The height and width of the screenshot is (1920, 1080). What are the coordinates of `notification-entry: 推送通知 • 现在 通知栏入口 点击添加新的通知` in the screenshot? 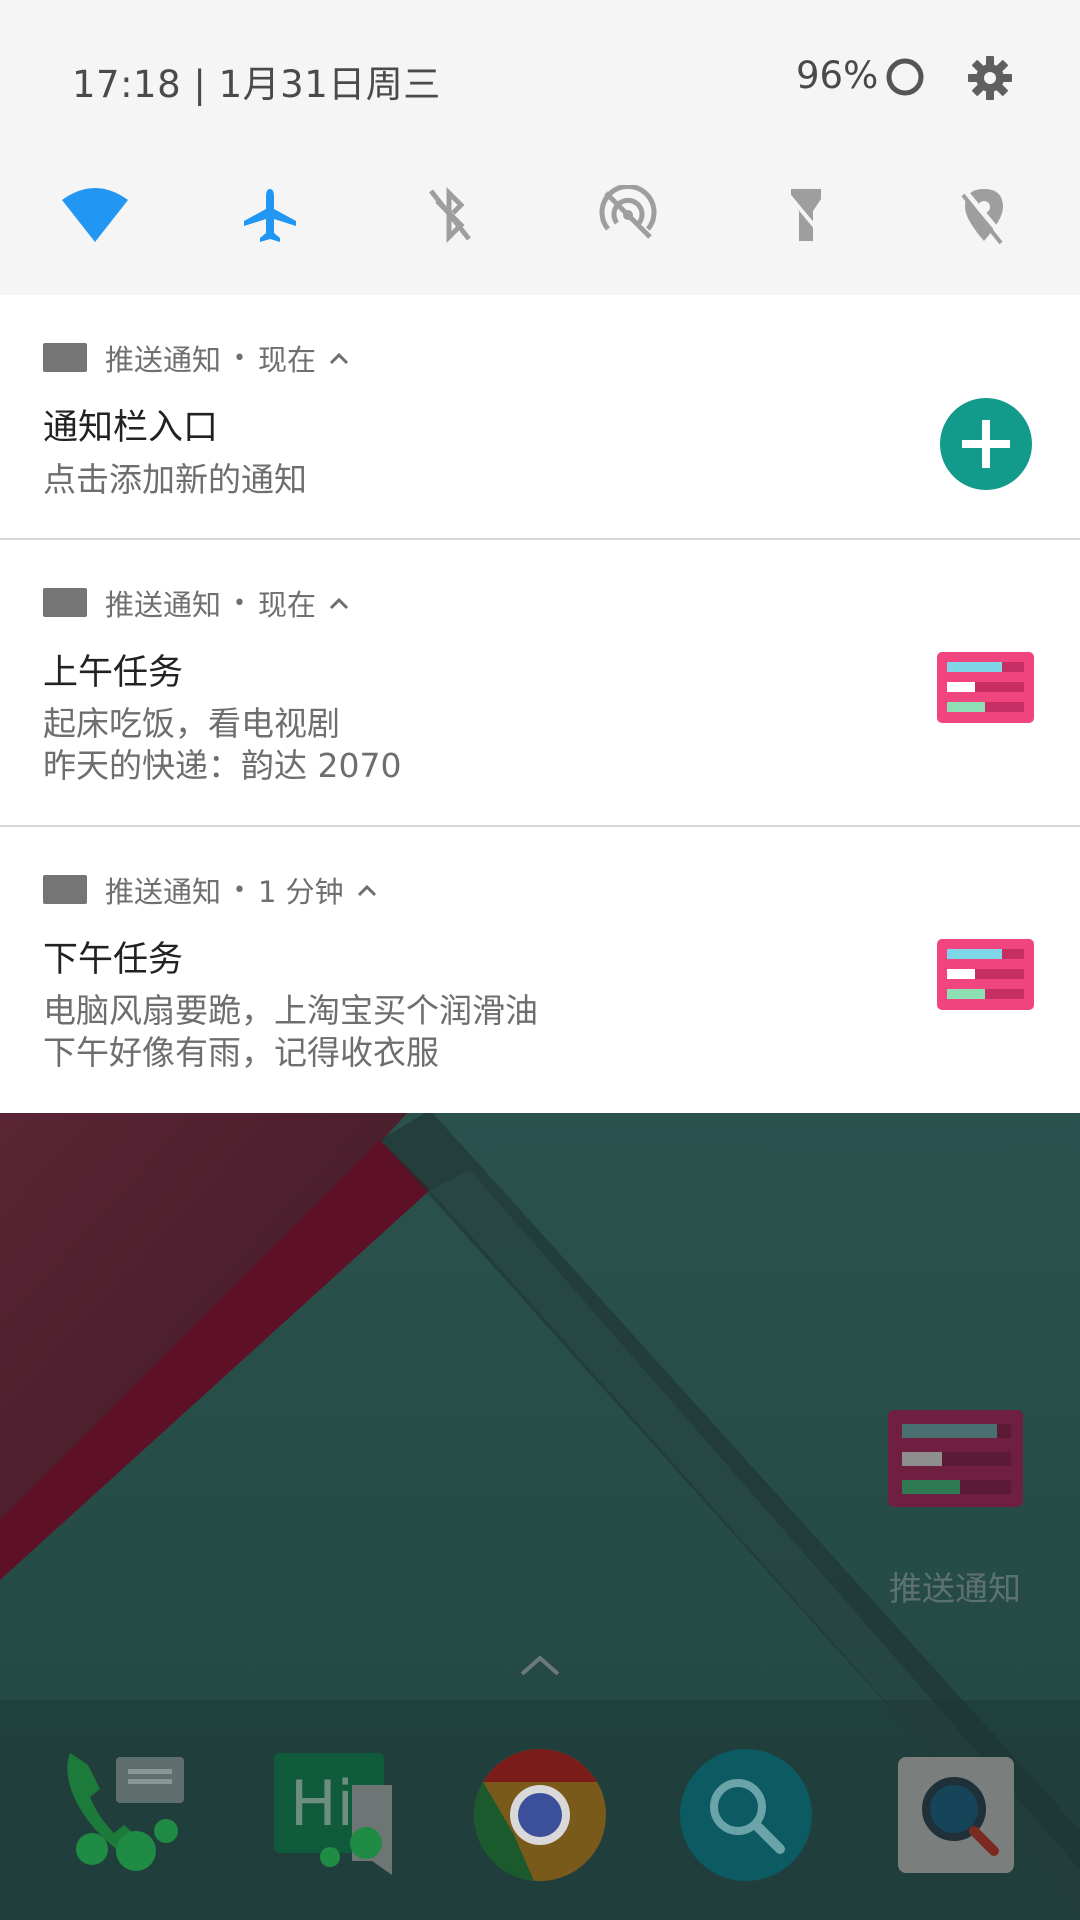 It's located at (540, 417).